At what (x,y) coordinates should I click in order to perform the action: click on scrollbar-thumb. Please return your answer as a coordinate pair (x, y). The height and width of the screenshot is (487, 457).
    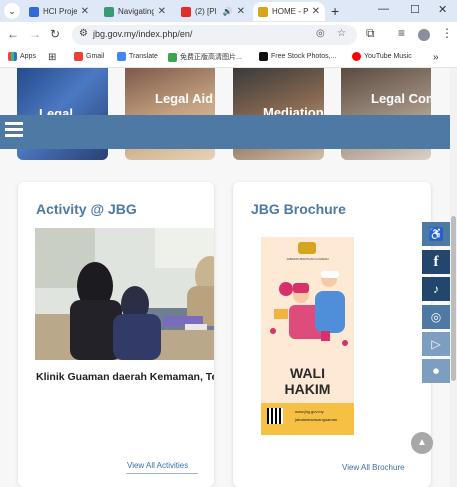
    Looking at the image, I should click on (453, 298).